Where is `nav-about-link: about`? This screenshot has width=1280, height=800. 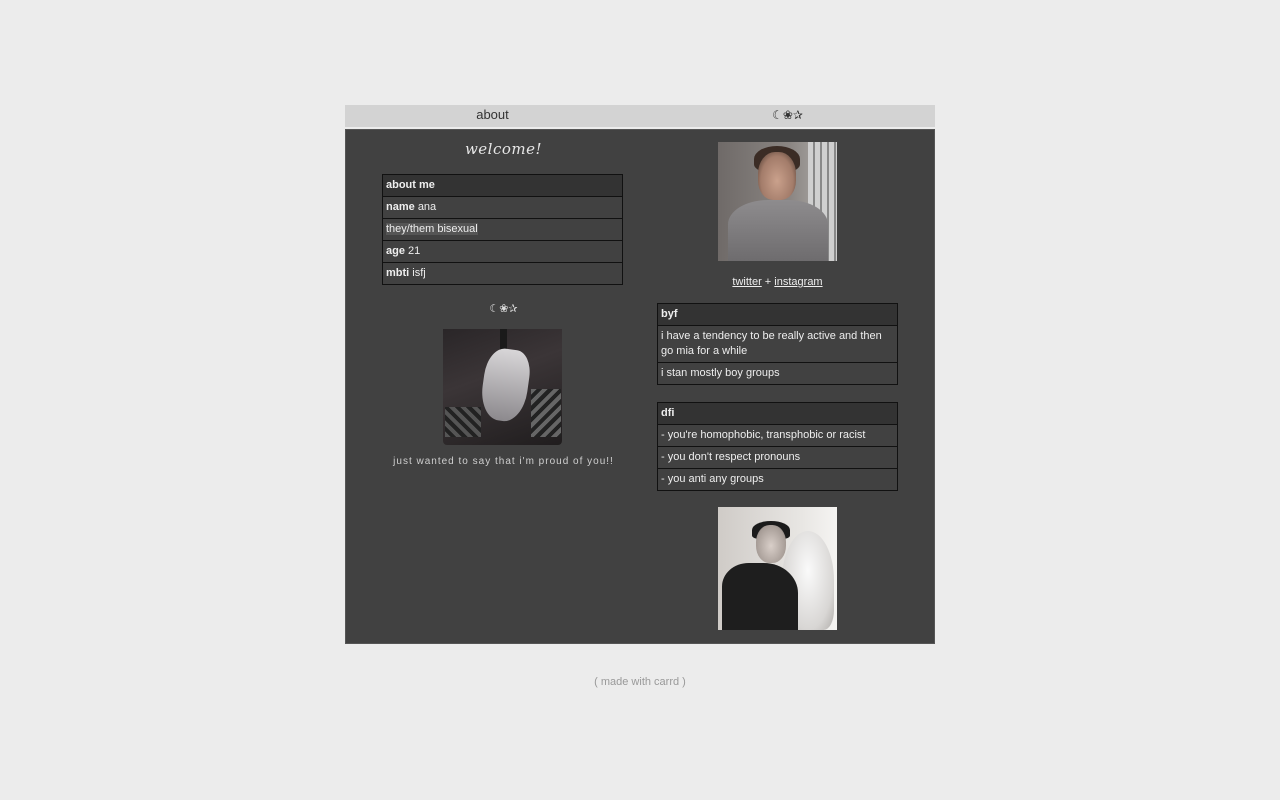 nav-about-link: about is located at coordinates (492, 114).